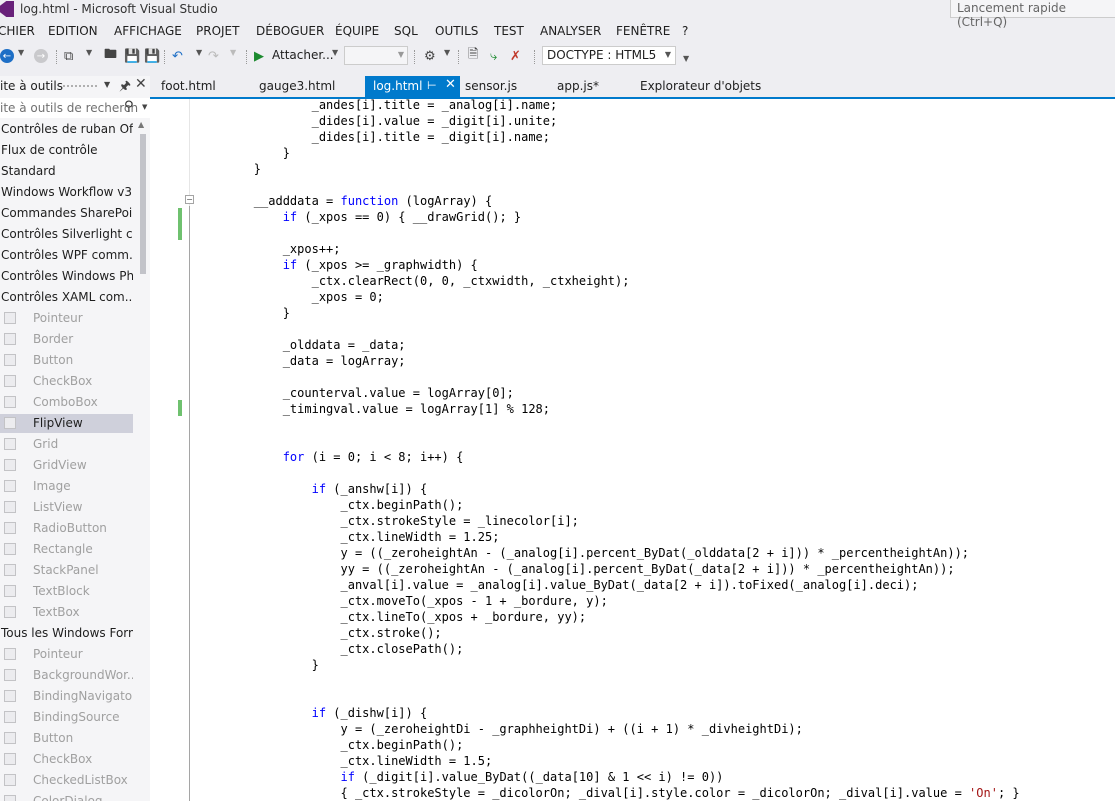 Image resolution: width=1115 pixels, height=801 pixels. Describe the element at coordinates (329, 649) in the screenshot. I see `code-line: _ctx.closePath();` at that location.